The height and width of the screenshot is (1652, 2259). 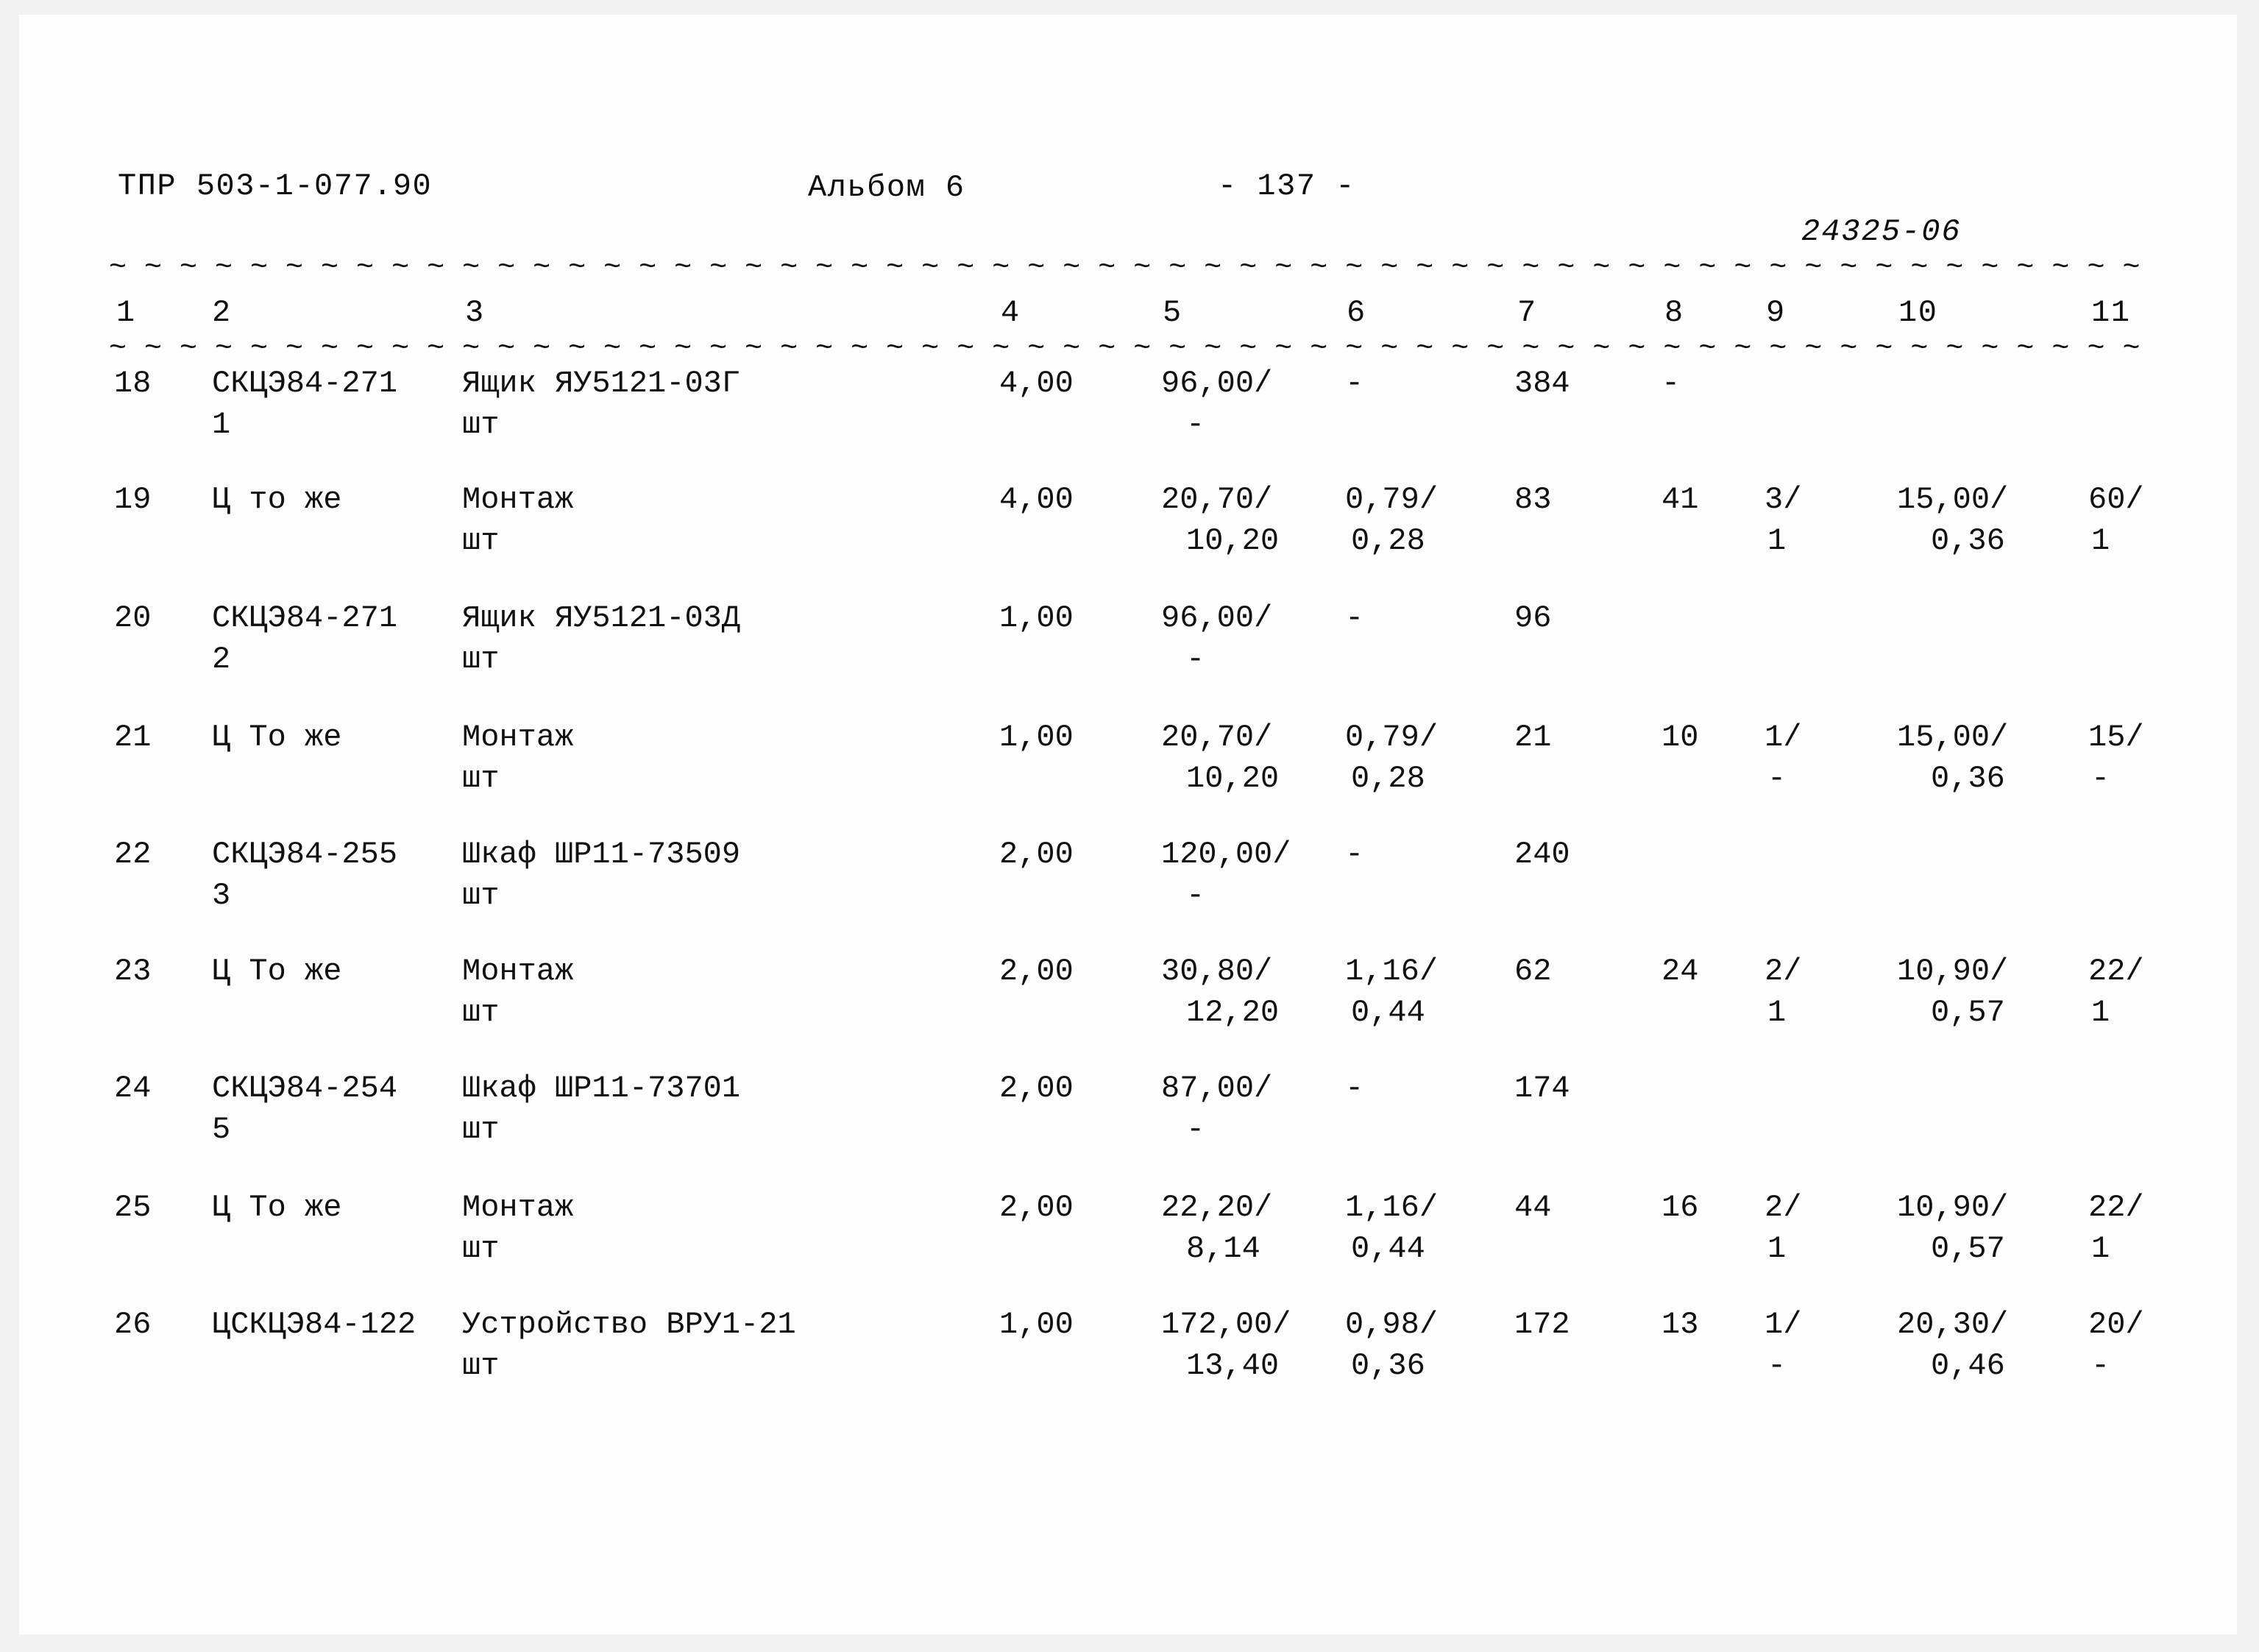 I want to click on cell-line-secondary: 5, so click(x=221, y=1129).